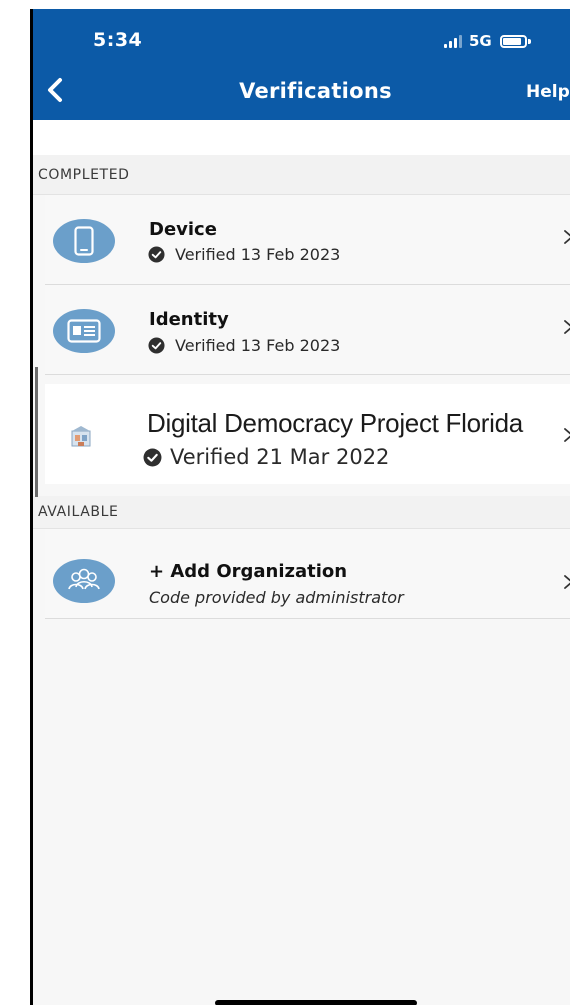 This screenshot has height=1005, width=570. What do you see at coordinates (78, 512) in the screenshot?
I see `section-label-available: AVAILABLE` at bounding box center [78, 512].